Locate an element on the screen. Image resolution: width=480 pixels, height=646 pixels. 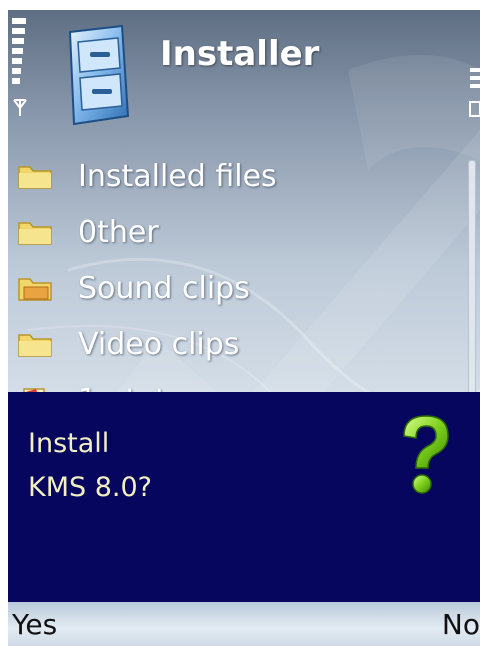
list-item-label: Video clips is located at coordinates (159, 344).